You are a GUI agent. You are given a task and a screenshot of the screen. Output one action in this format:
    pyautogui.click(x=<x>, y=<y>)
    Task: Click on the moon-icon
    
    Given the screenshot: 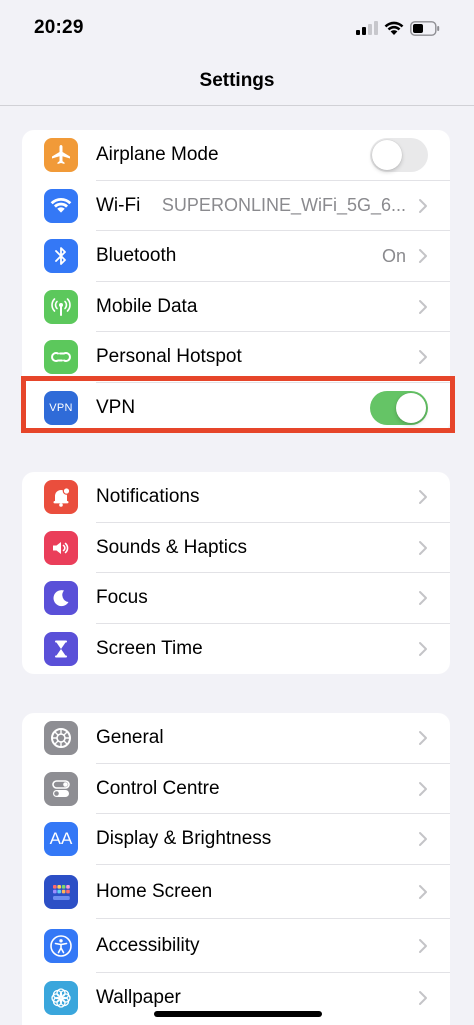 What is the action you would take?
    pyautogui.click(x=61, y=598)
    